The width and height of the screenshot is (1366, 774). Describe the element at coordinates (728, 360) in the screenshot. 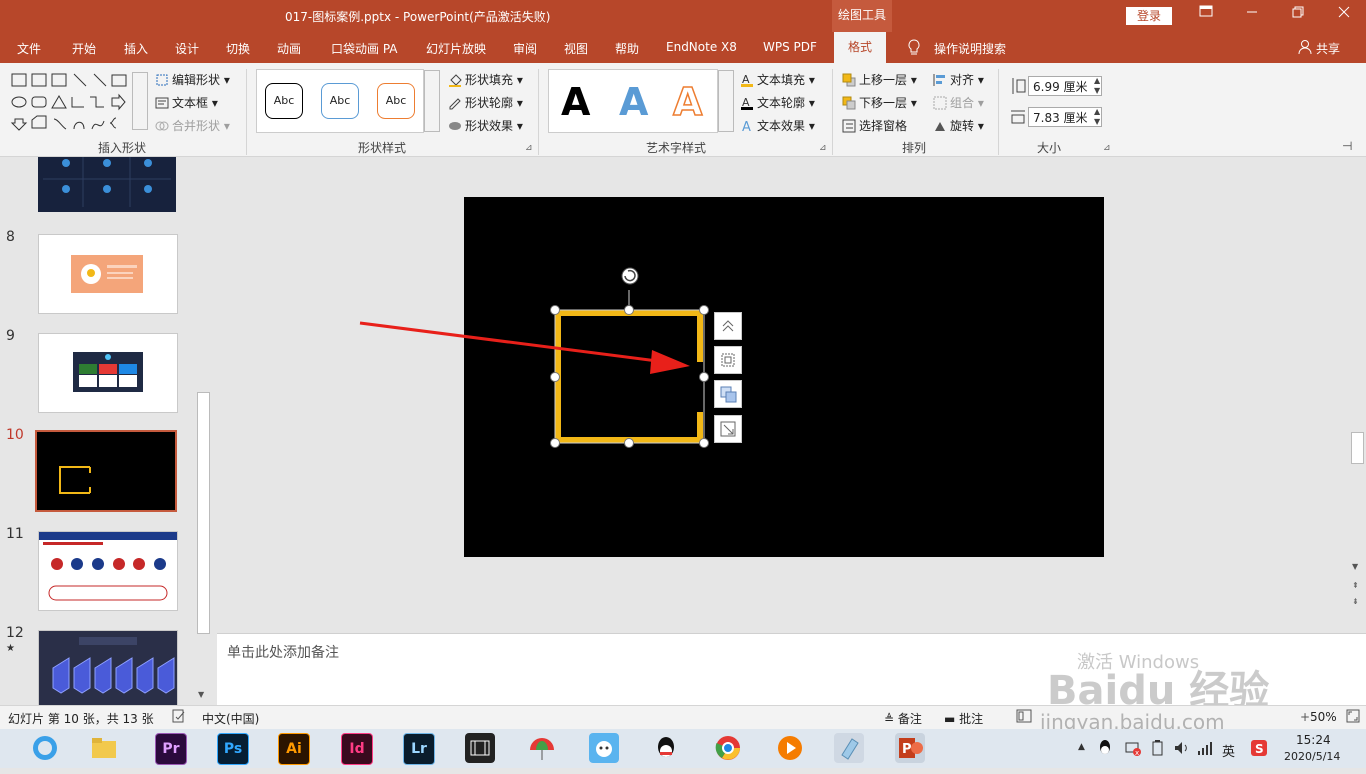

I see `align-center-icon` at that location.